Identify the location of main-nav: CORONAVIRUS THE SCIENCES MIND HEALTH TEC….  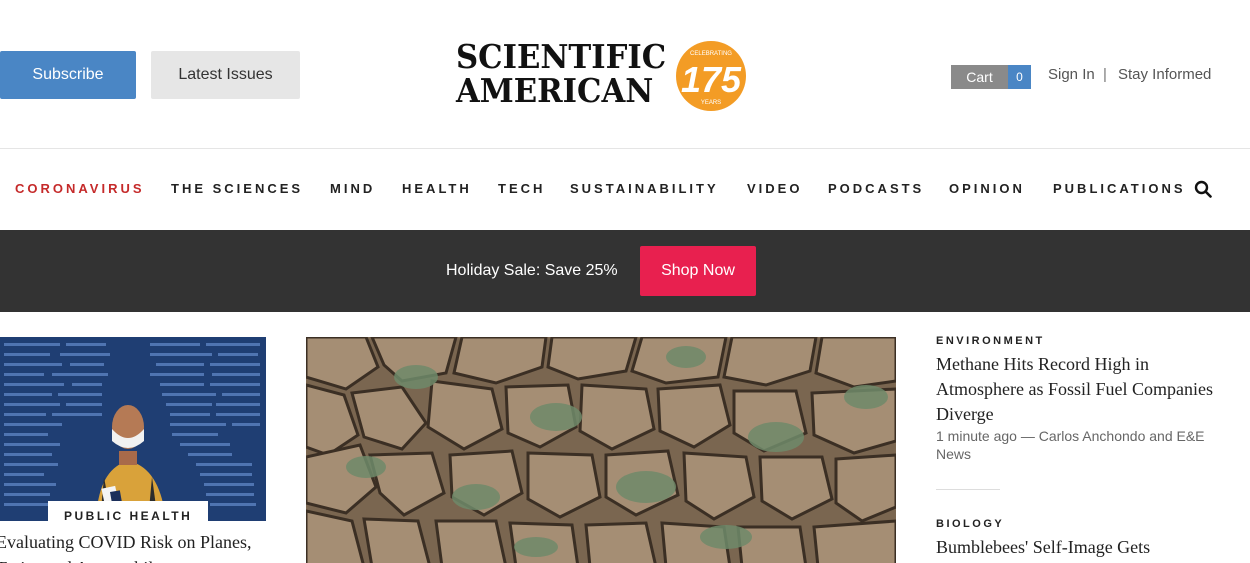
(625, 189).